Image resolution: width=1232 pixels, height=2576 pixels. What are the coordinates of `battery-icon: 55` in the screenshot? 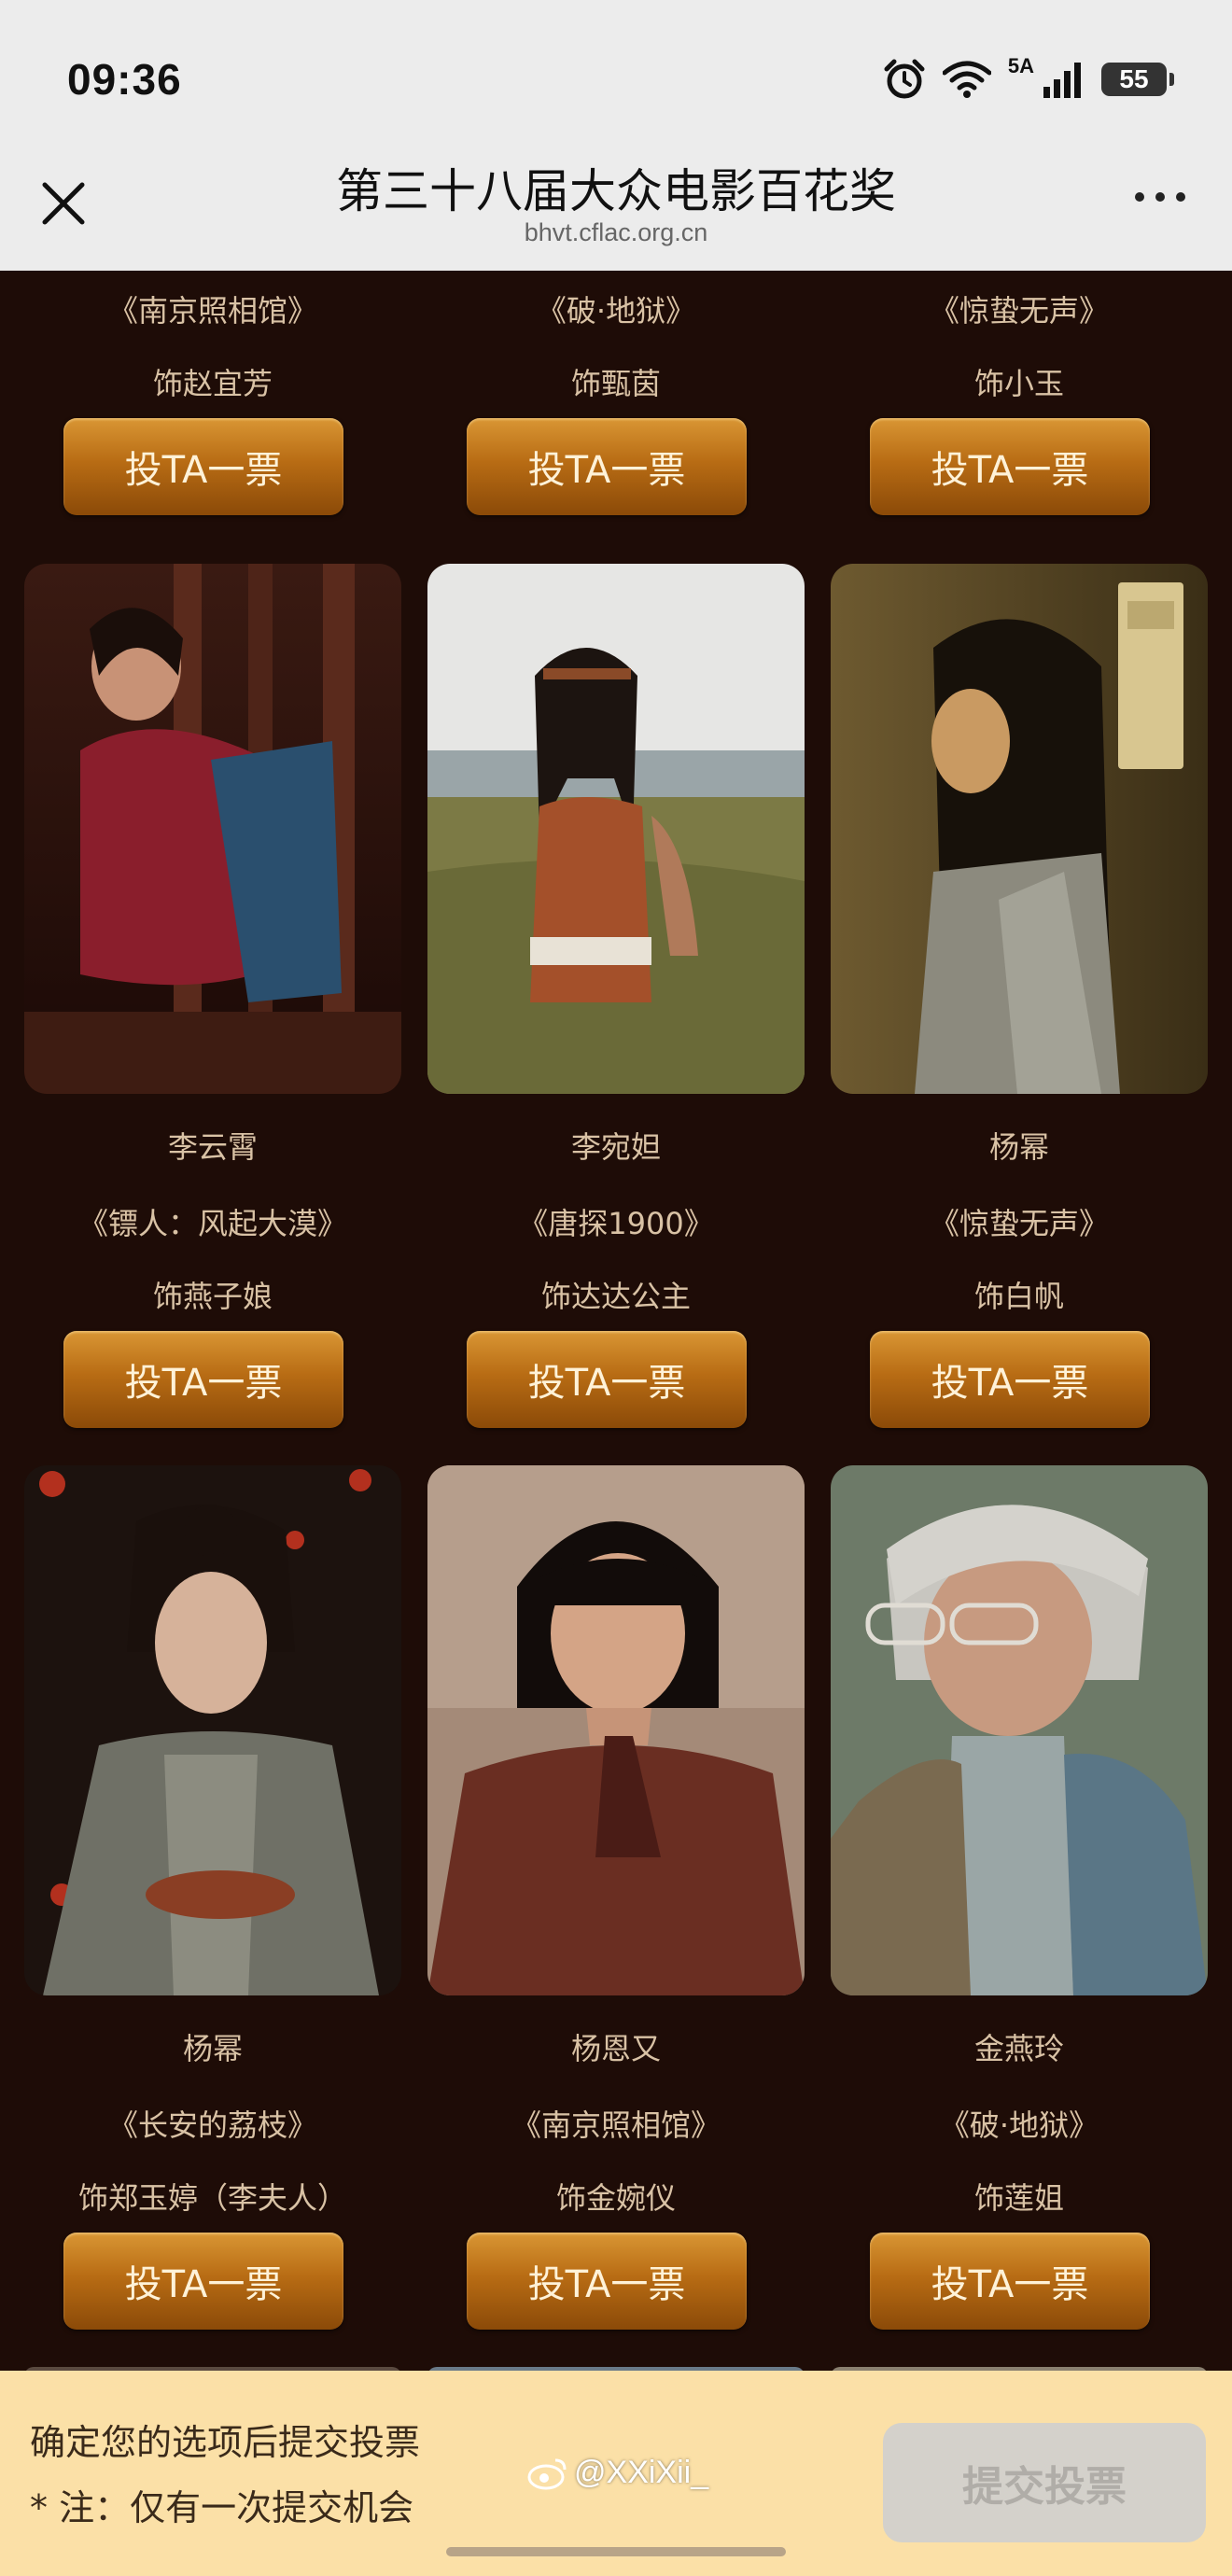 It's located at (1137, 79).